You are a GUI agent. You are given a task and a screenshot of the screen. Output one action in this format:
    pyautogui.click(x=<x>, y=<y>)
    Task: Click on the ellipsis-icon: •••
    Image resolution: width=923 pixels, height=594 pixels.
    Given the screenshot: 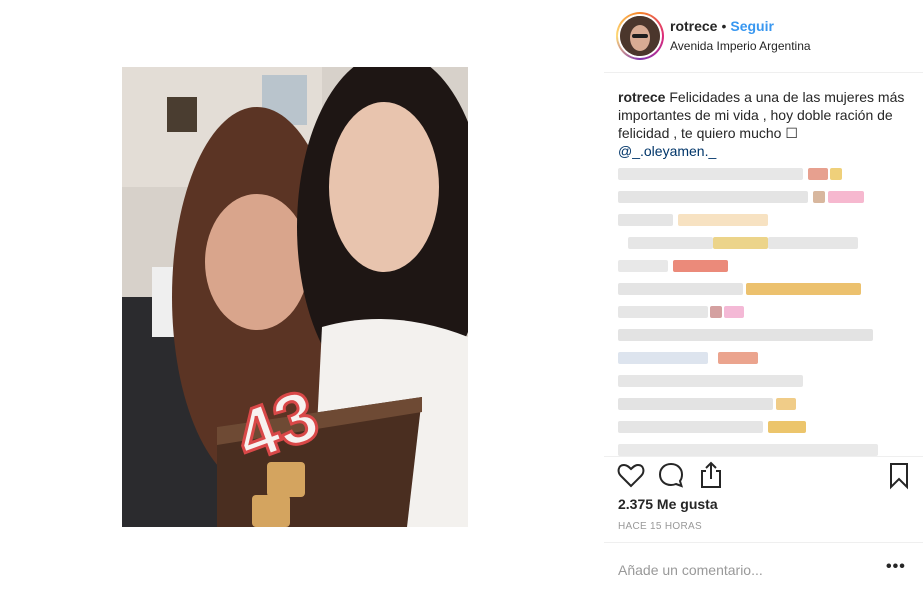 What is the action you would take?
    pyautogui.click(x=896, y=567)
    